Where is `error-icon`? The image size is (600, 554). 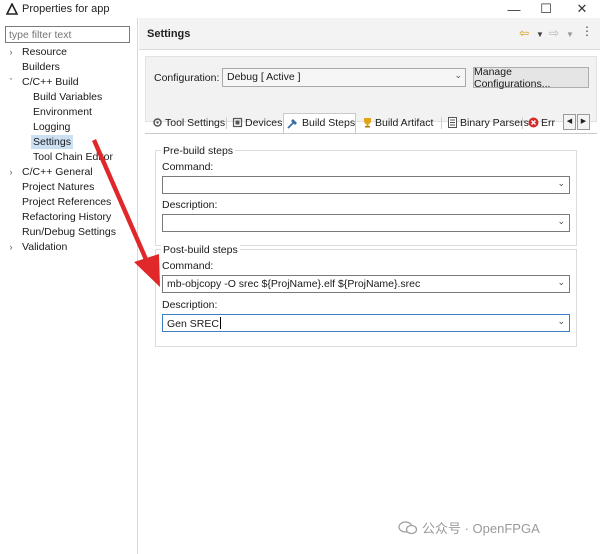
error-icon is located at coordinates (533, 122).